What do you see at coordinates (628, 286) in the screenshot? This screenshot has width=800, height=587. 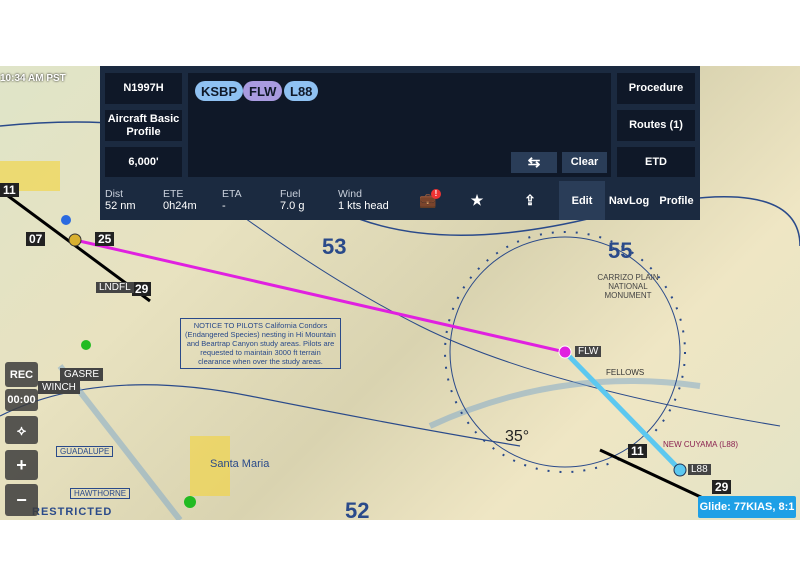 I see `area-label: CARRIZO PLAIN NATIONAL MONUMENT` at bounding box center [628, 286].